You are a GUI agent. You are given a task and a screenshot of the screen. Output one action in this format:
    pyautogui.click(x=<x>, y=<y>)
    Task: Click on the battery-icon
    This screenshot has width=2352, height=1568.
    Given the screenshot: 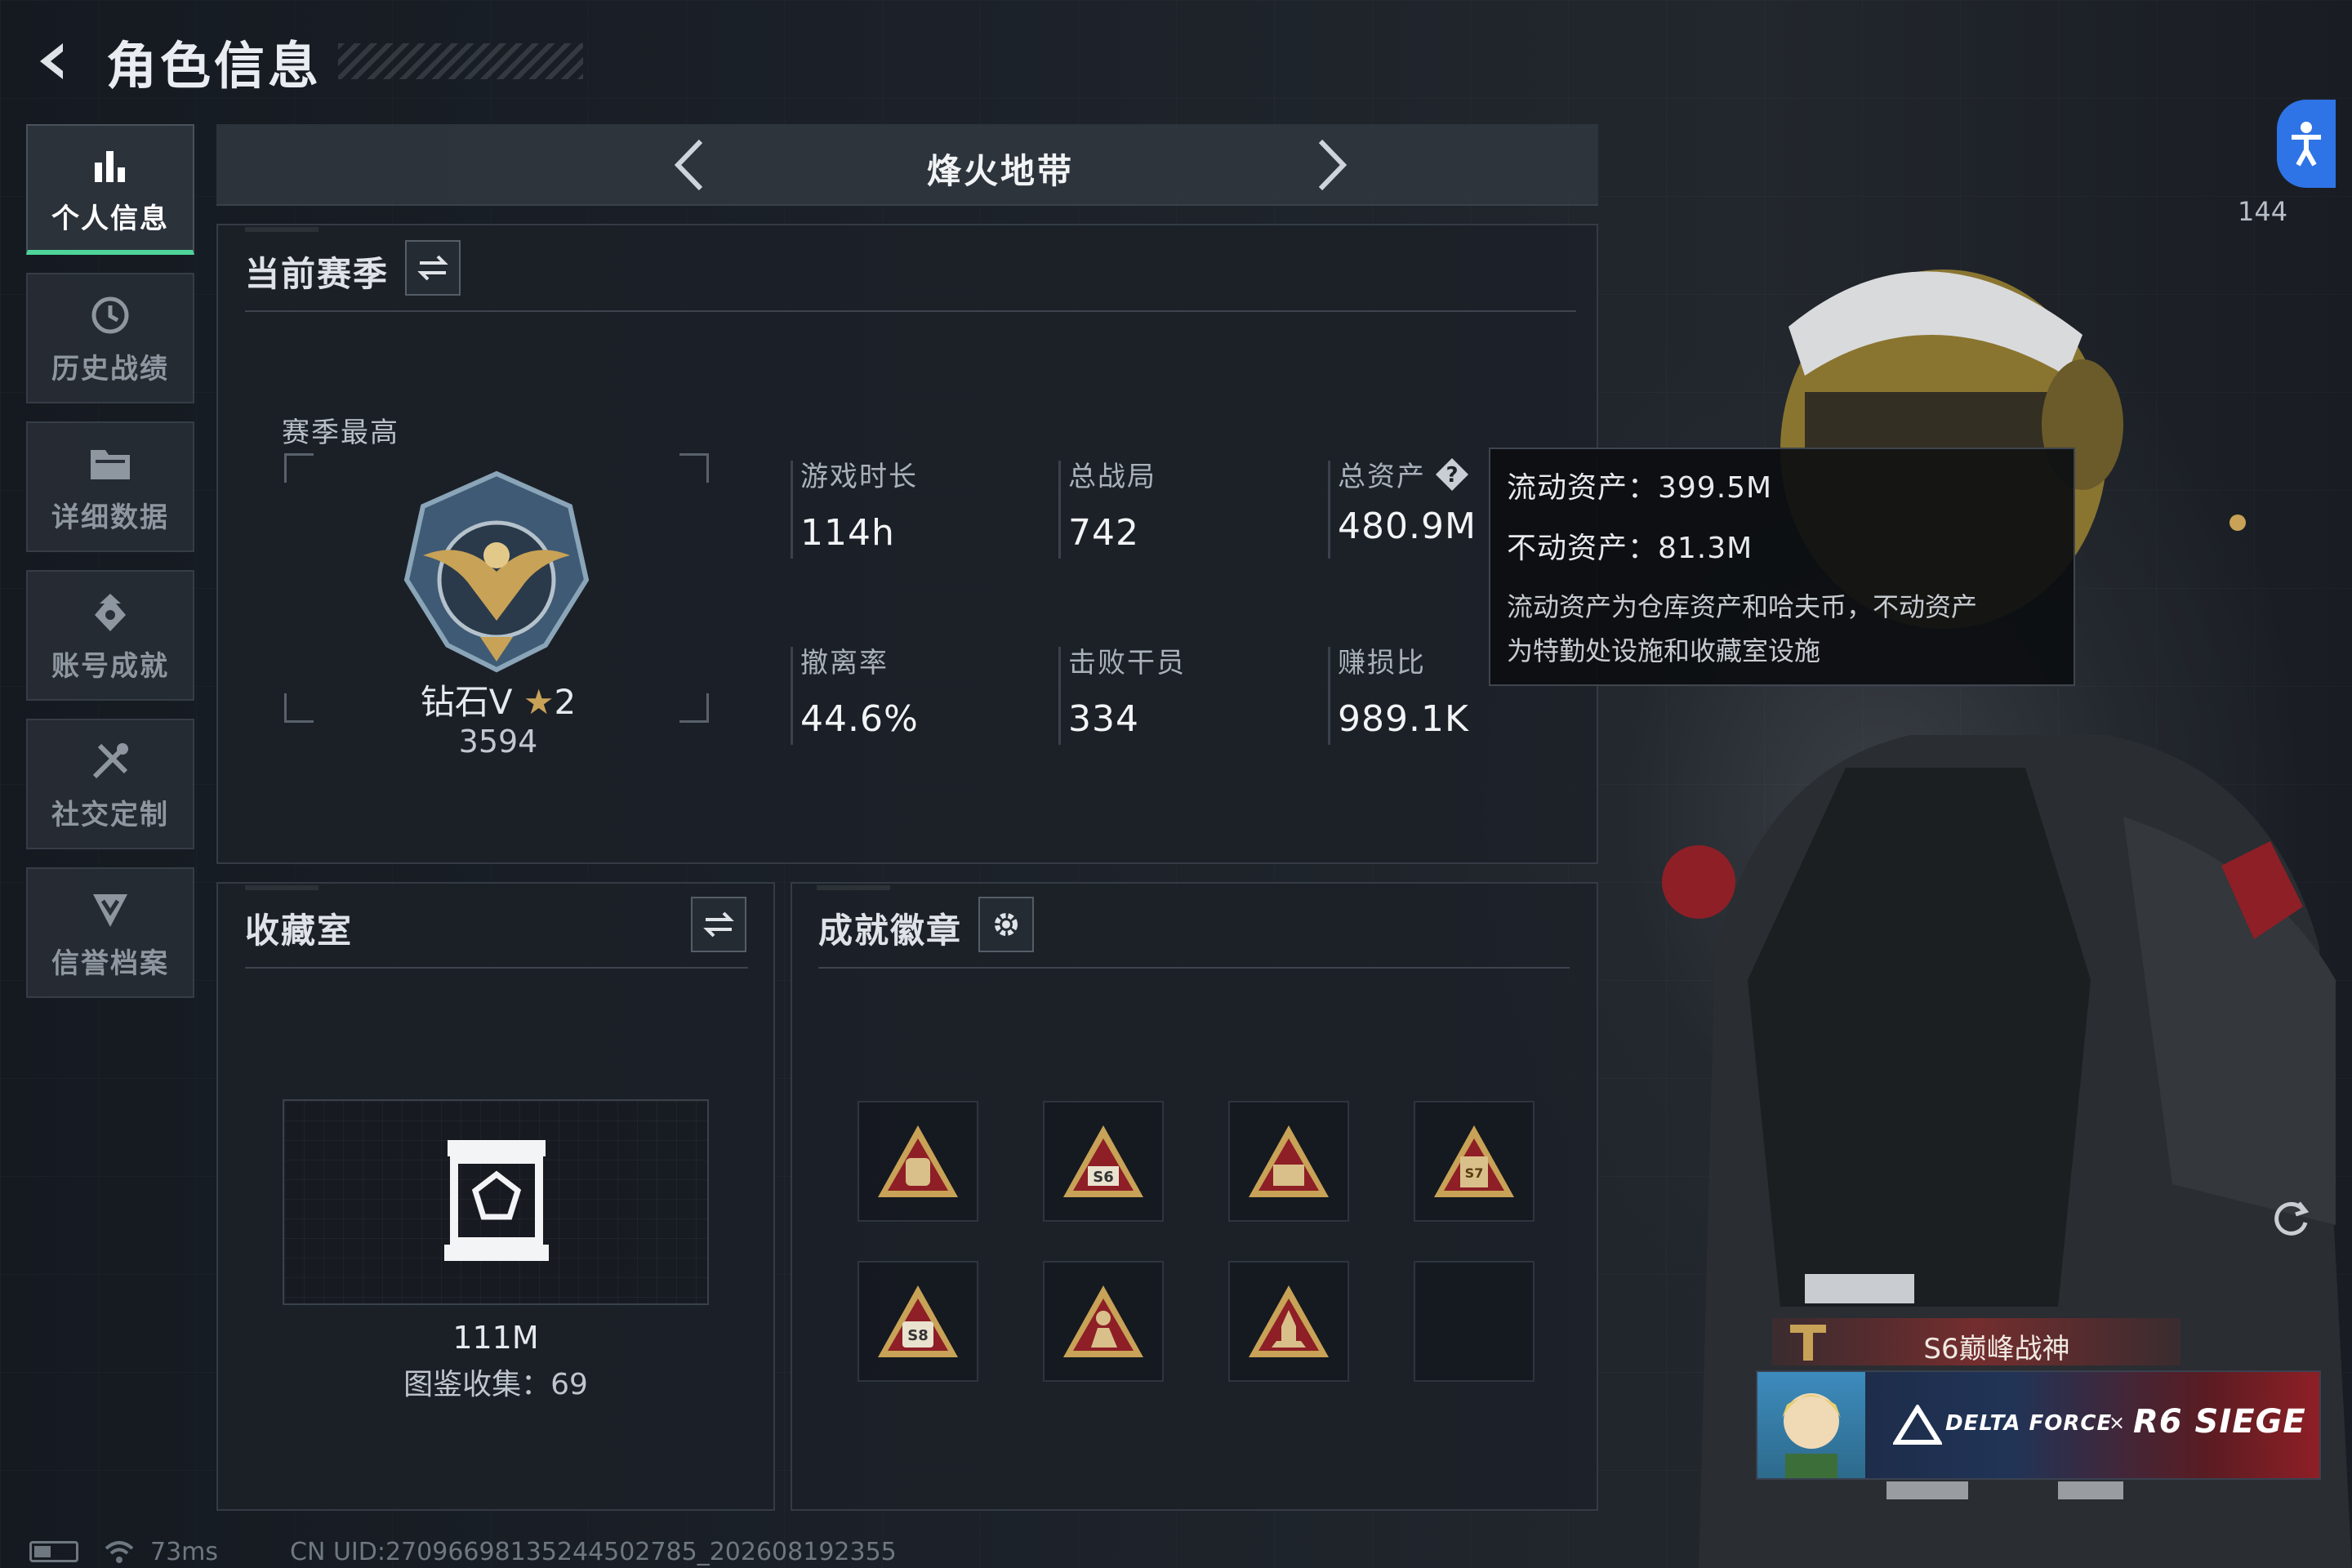 What is the action you would take?
    pyautogui.click(x=53, y=1551)
    